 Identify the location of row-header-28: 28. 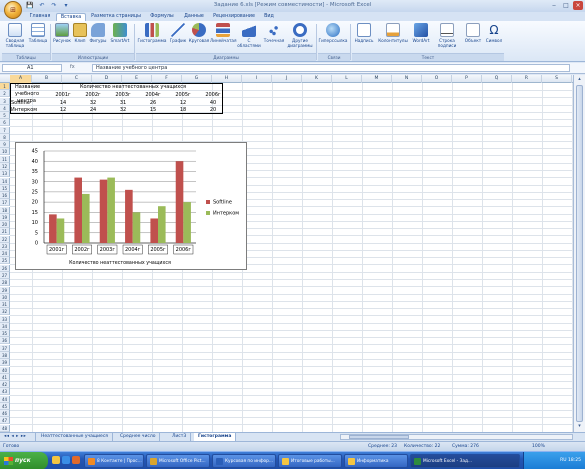
(5, 283).